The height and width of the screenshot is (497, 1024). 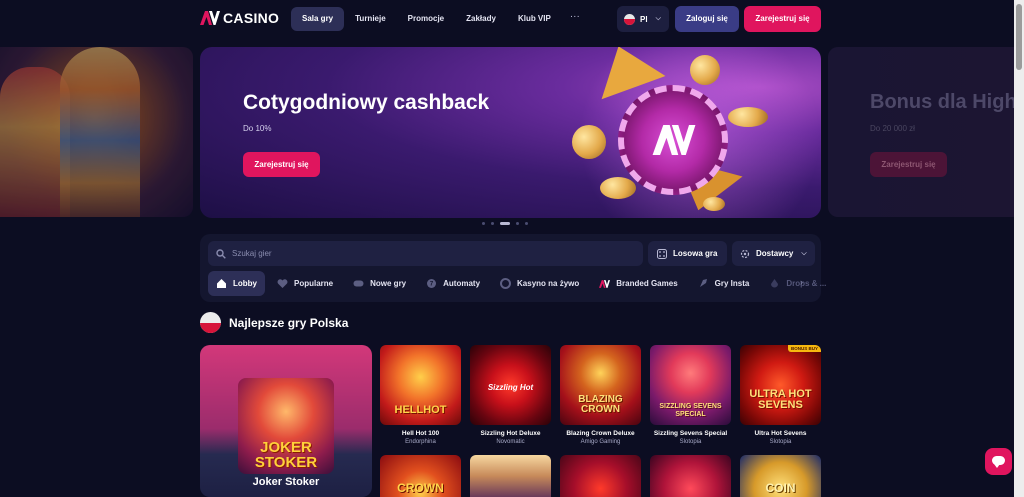 I want to click on game-card: COIN, so click(x=780, y=476).